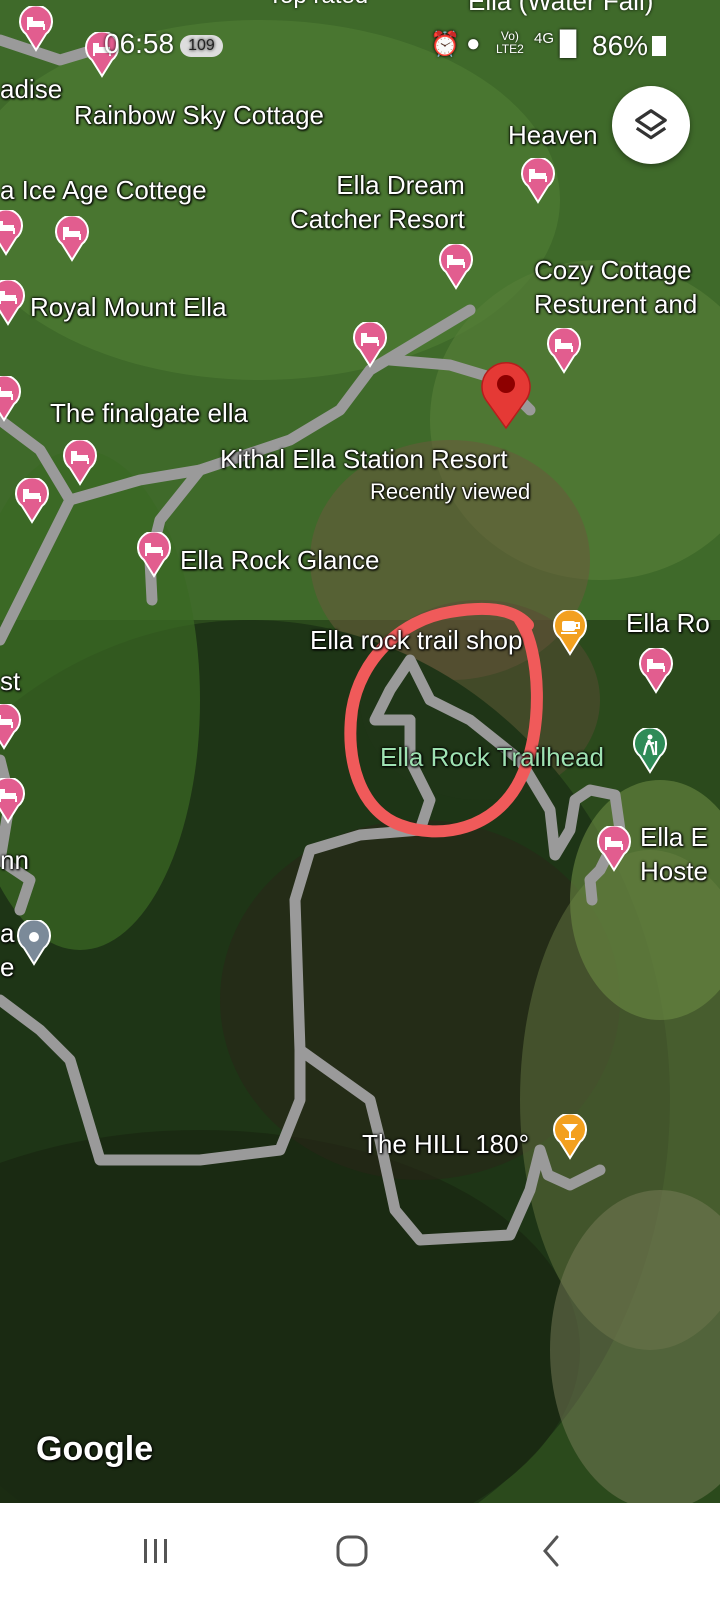  Describe the element at coordinates (570, 1136) in the screenshot. I see `bar-pin-icon` at that location.